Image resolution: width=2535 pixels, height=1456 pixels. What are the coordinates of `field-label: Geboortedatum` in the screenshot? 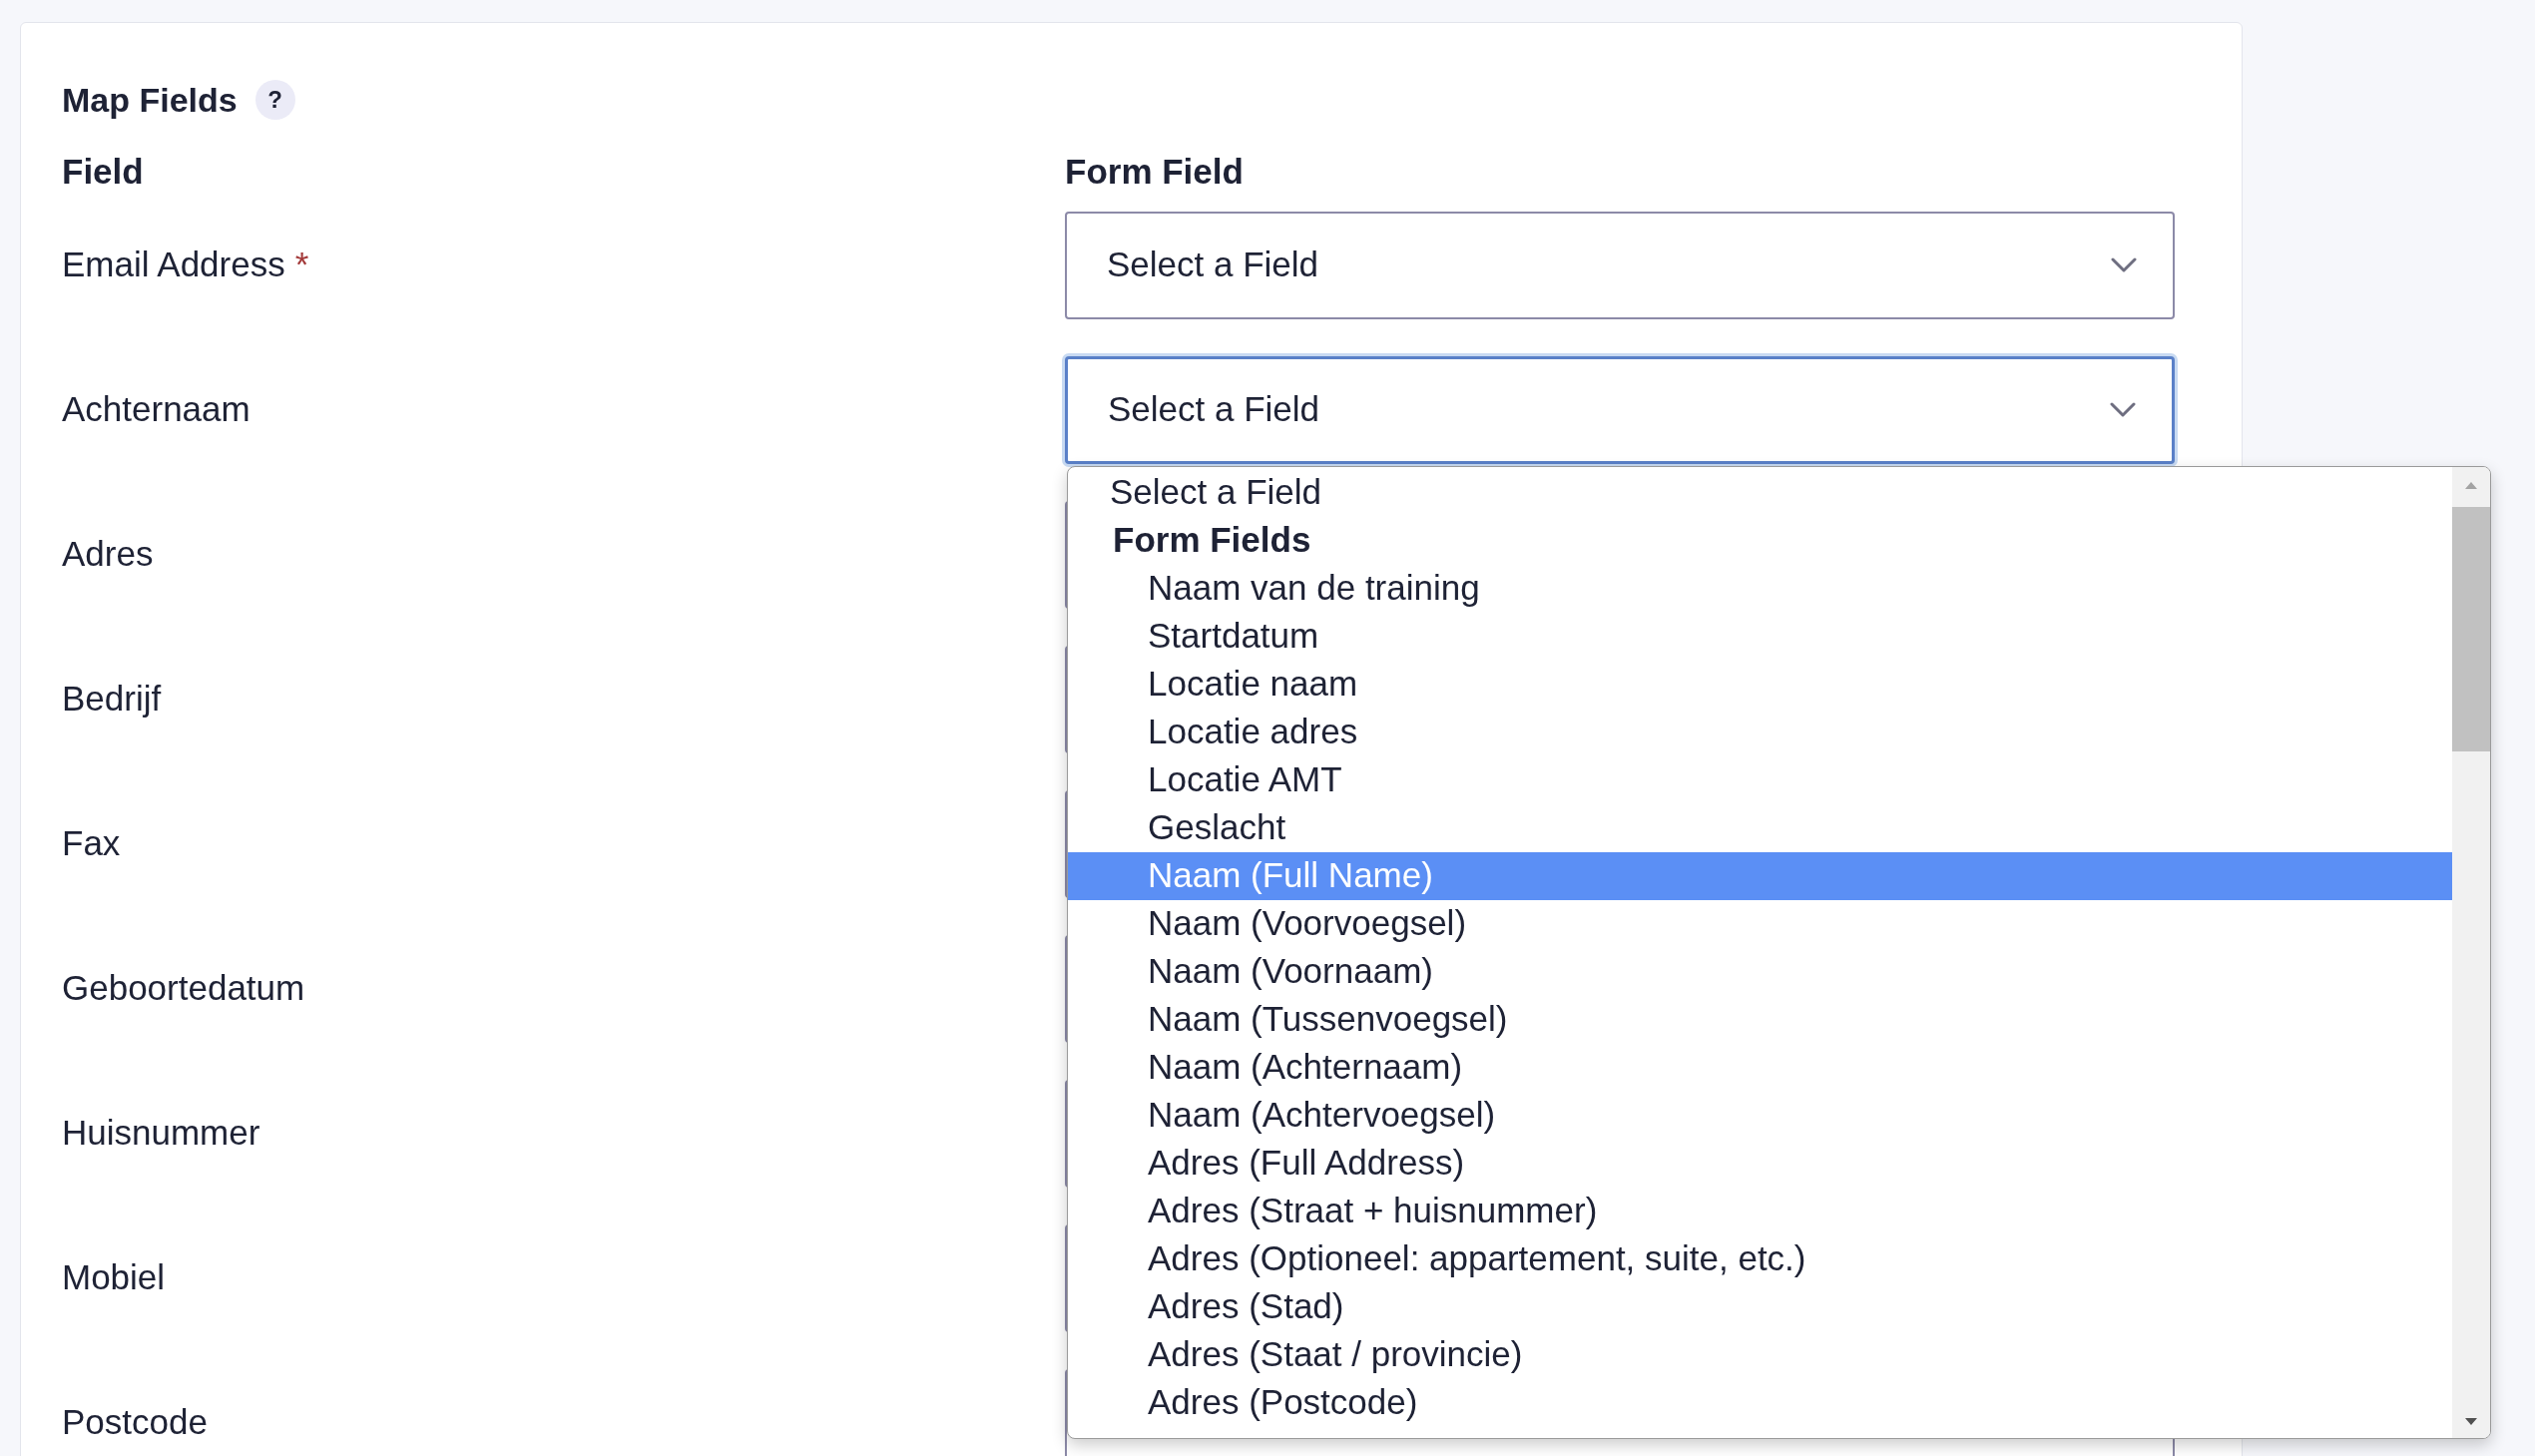 It's located at (183, 988).